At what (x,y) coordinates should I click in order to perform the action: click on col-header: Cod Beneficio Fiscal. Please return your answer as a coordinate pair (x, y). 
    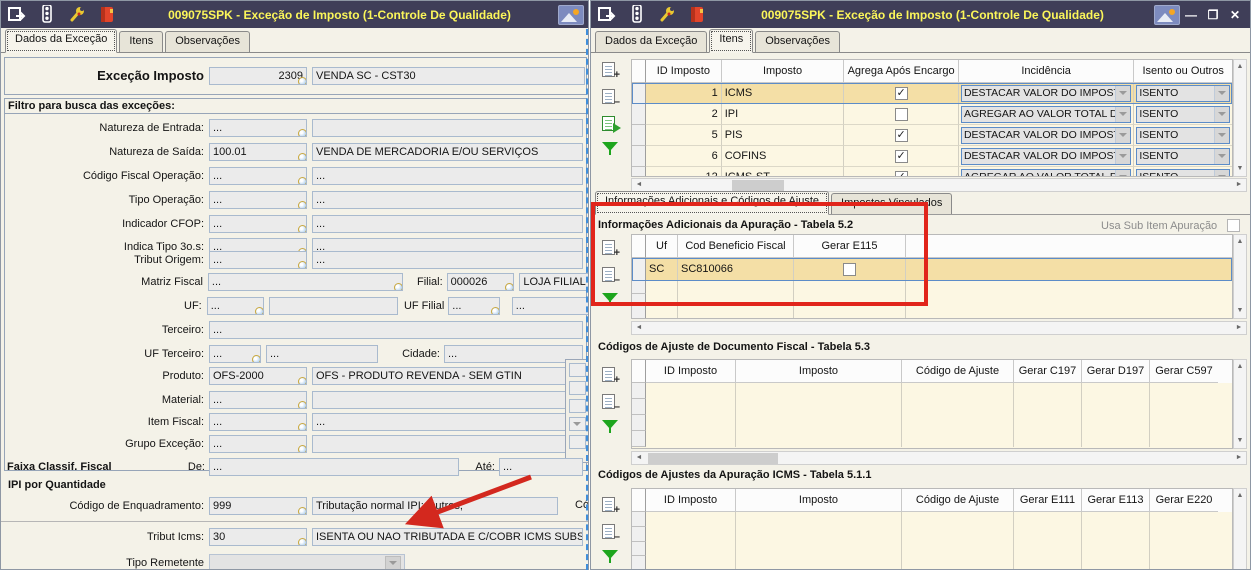
    Looking at the image, I should click on (736, 246).